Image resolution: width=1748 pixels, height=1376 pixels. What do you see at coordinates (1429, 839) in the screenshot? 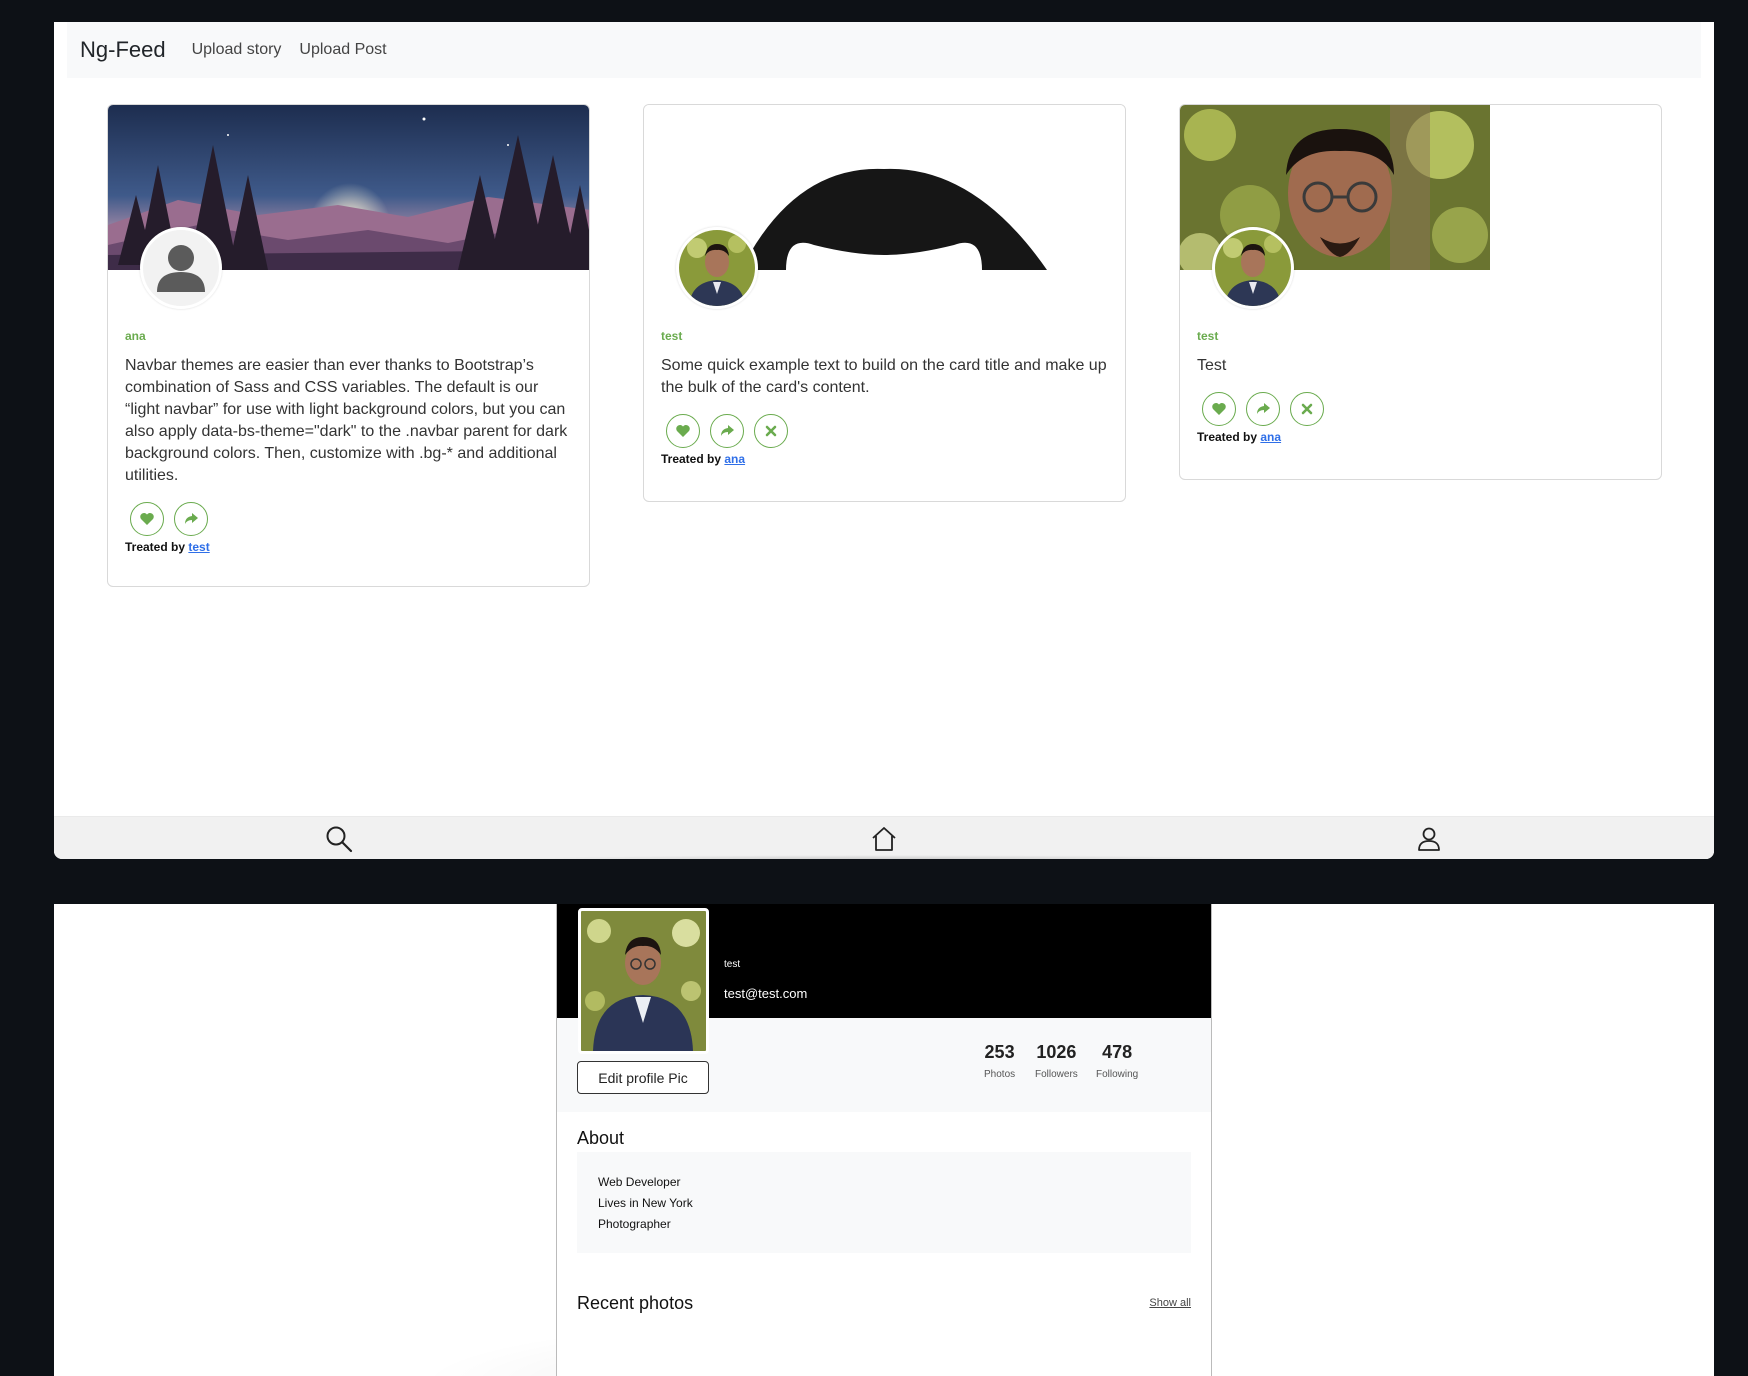
I see `user-icon` at bounding box center [1429, 839].